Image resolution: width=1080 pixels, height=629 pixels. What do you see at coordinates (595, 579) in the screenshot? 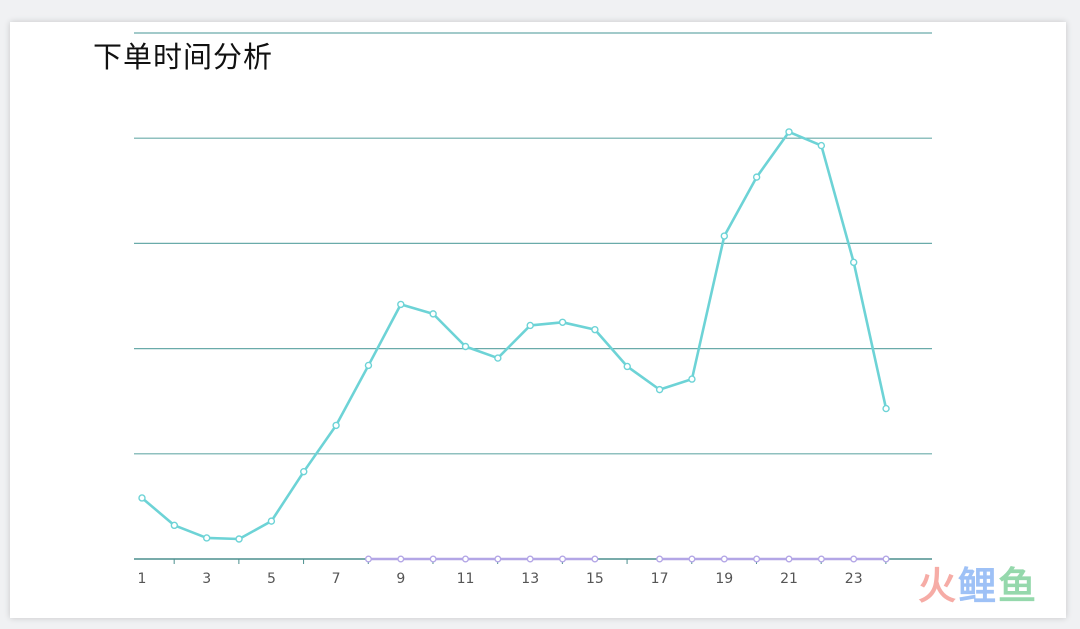
I see `x-tick-label: 15` at bounding box center [595, 579].